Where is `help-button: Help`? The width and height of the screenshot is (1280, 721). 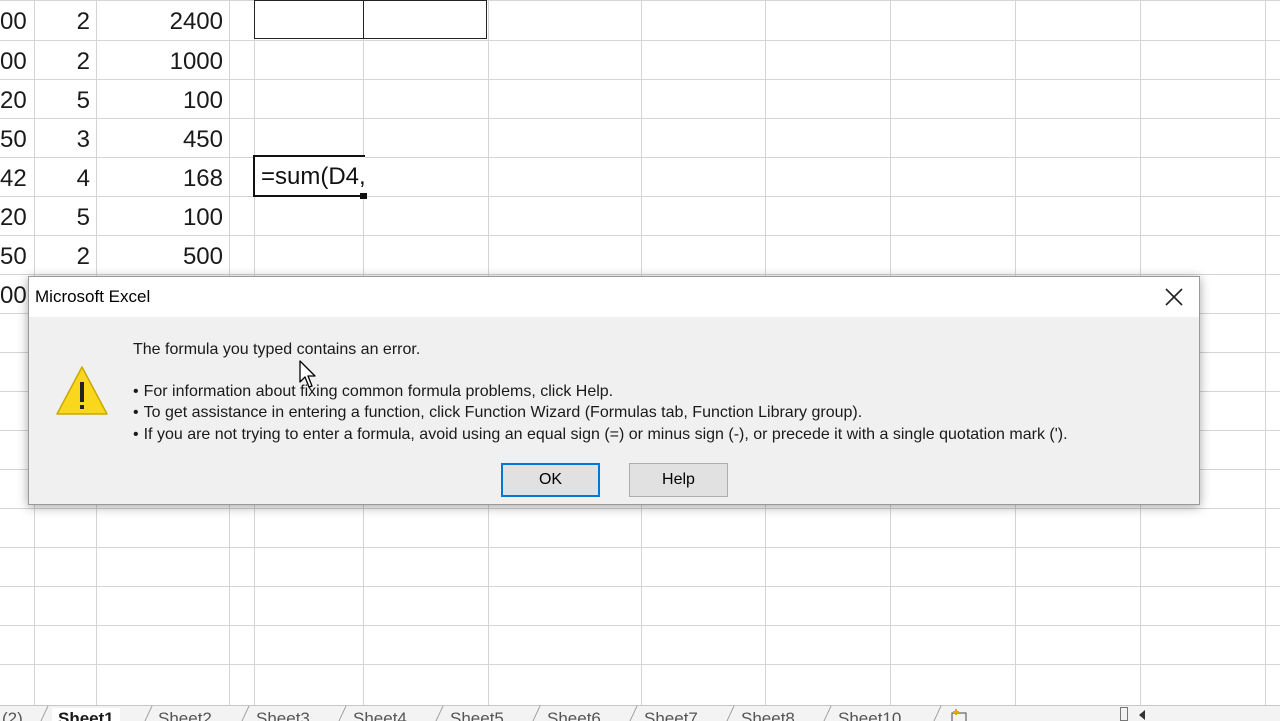
help-button: Help is located at coordinates (678, 480).